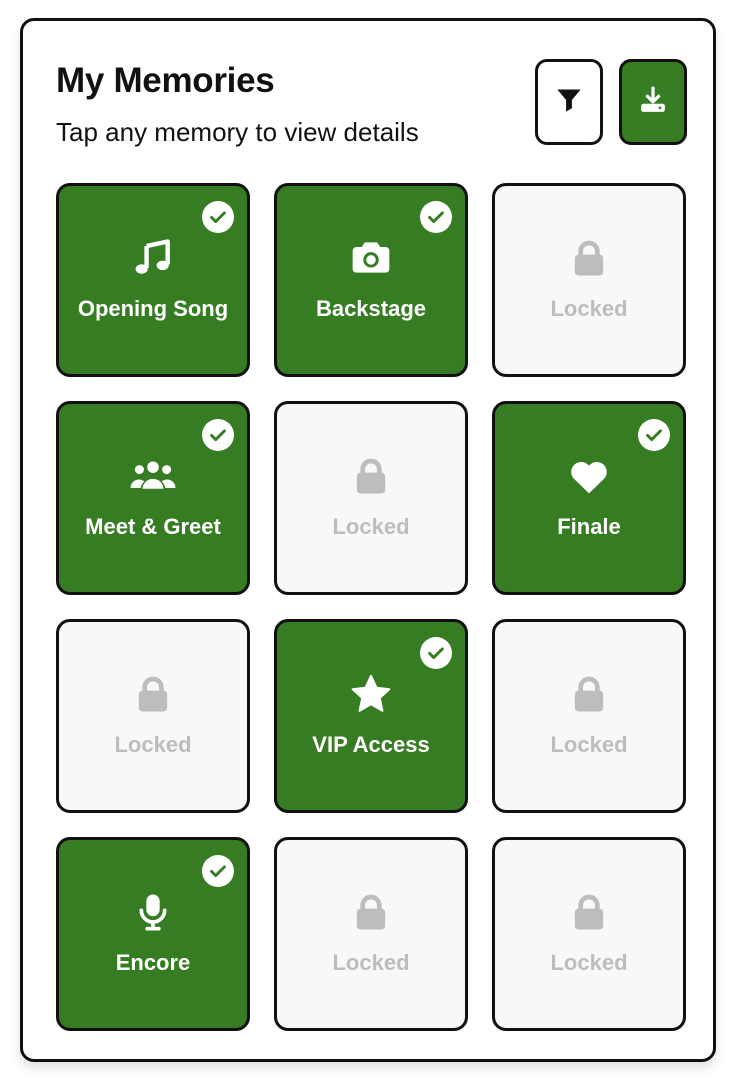 Image resolution: width=744 pixels, height=1086 pixels. Describe the element at coordinates (371, 258) in the screenshot. I see `camera-icon` at that location.